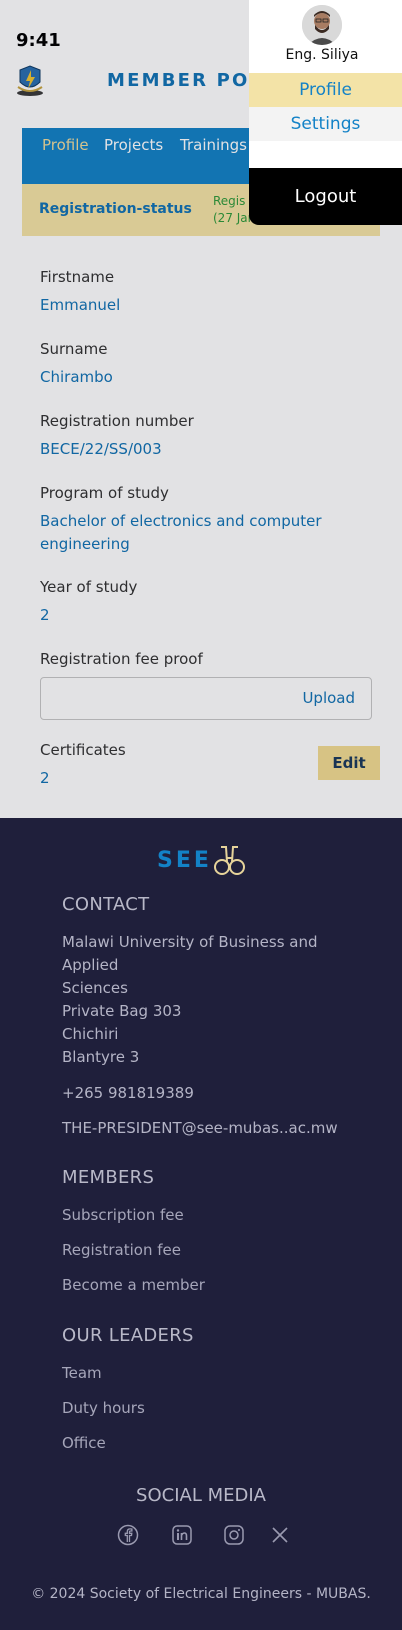 This screenshot has height=1630, width=402. Describe the element at coordinates (90, 965) in the screenshot. I see `address-line: Applied` at that location.